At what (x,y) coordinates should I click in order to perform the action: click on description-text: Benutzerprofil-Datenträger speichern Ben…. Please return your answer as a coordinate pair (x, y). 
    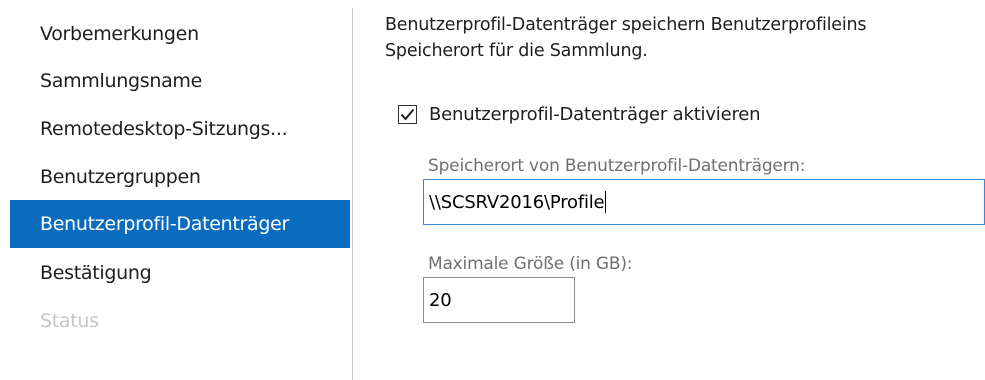
    Looking at the image, I should click on (685, 38).